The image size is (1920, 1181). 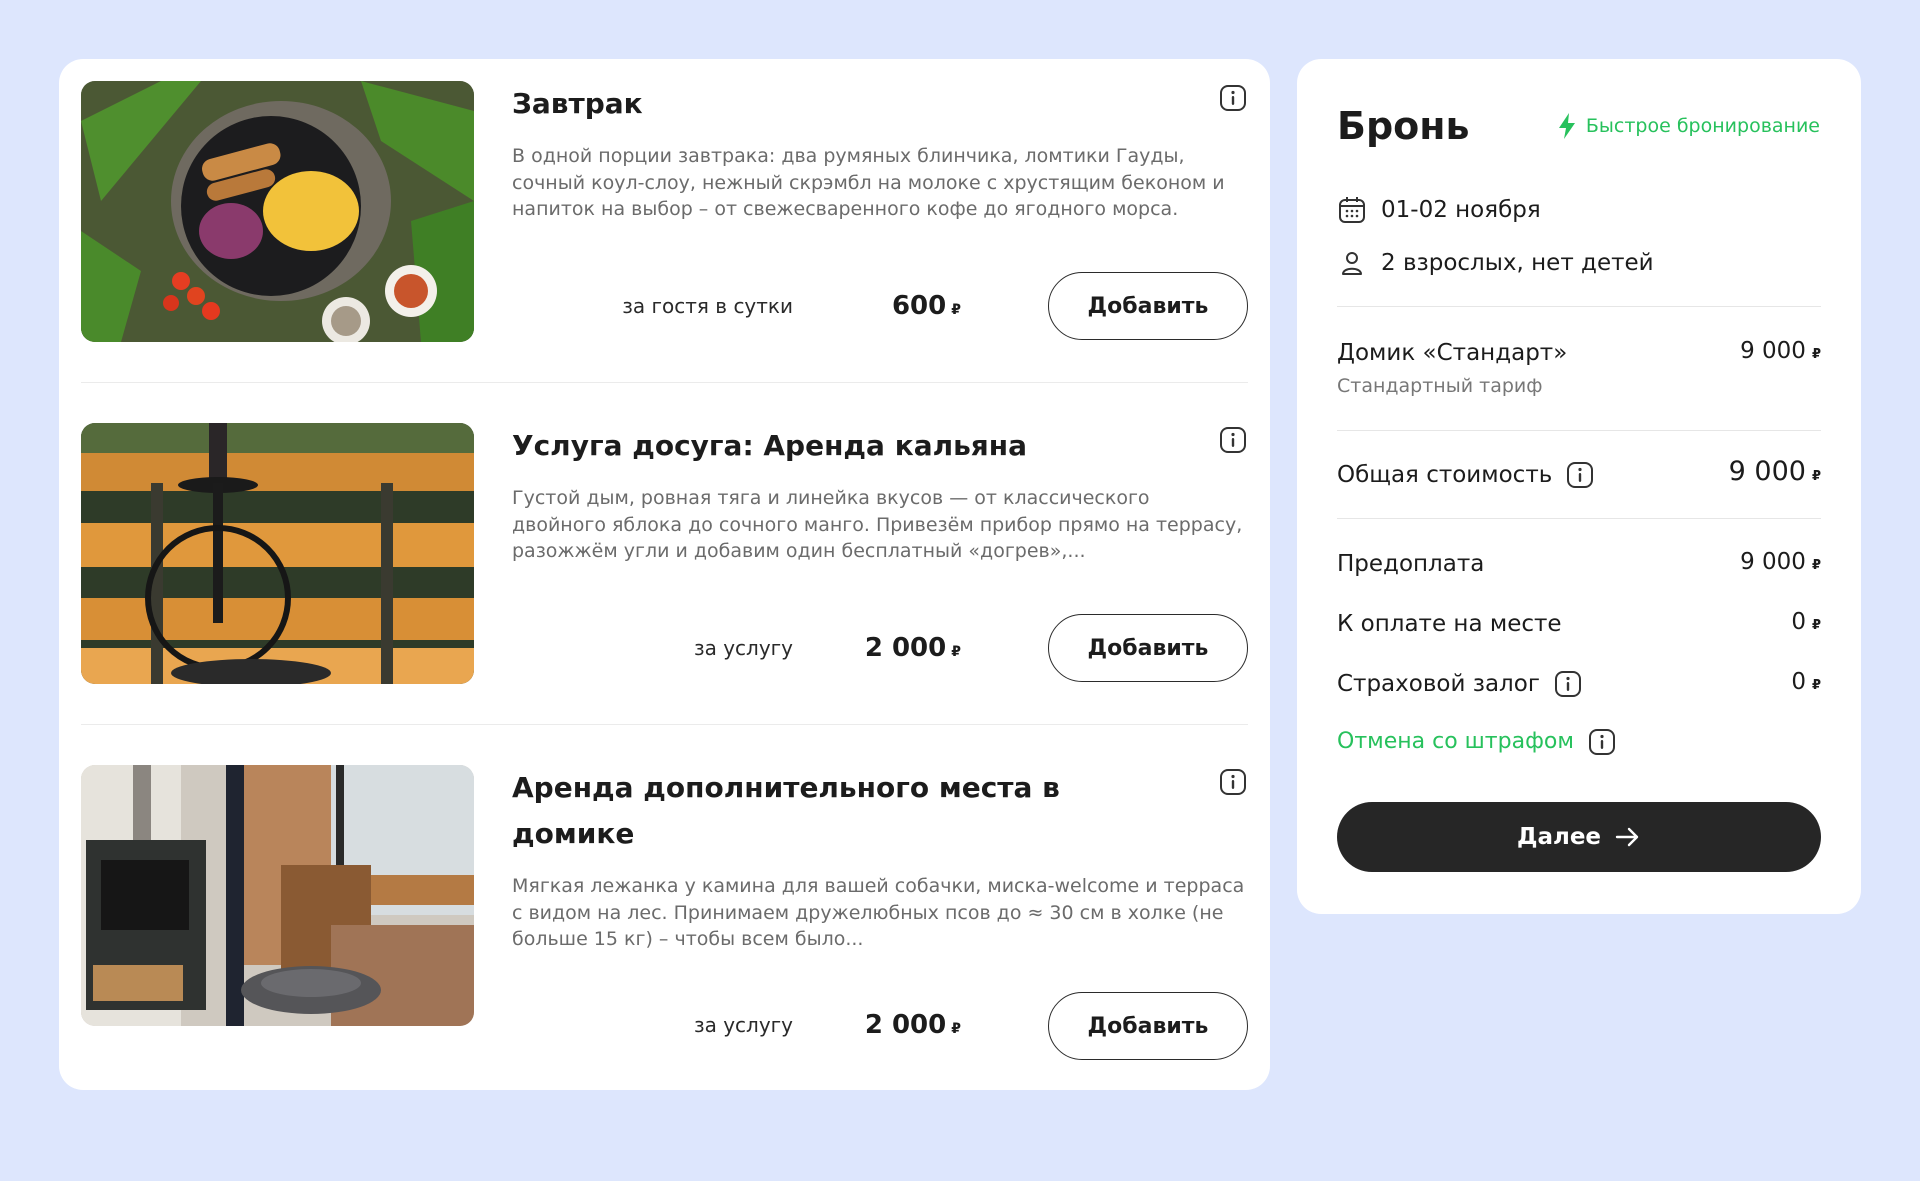 I want to click on deposit-price: 0 ₽, so click(x=1806, y=684).